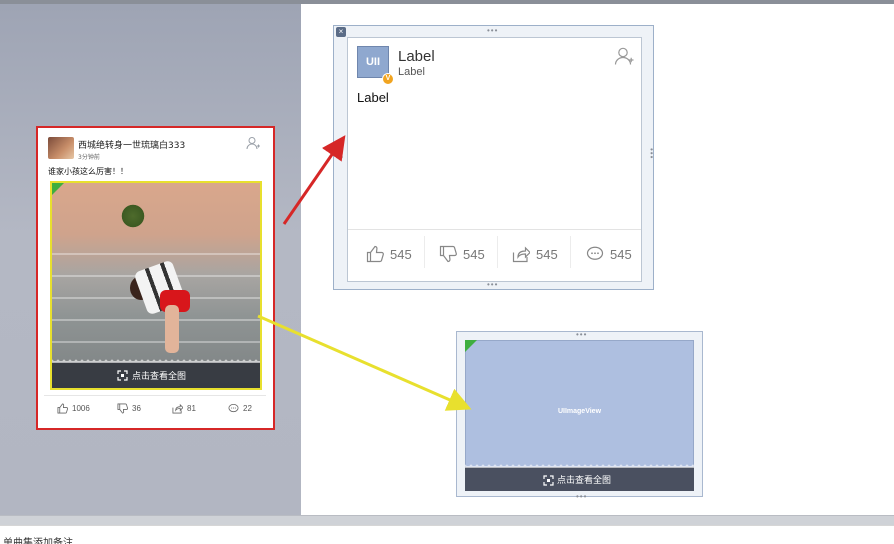  Describe the element at coordinates (547, 254) in the screenshot. I see `share-count: 545` at that location.